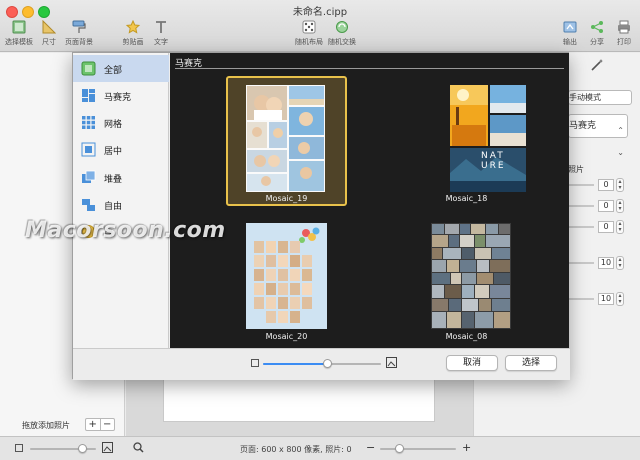 Image resolution: width=640 pixels, height=460 pixels. I want to click on random-swap-button: 随机交换, so click(342, 33).